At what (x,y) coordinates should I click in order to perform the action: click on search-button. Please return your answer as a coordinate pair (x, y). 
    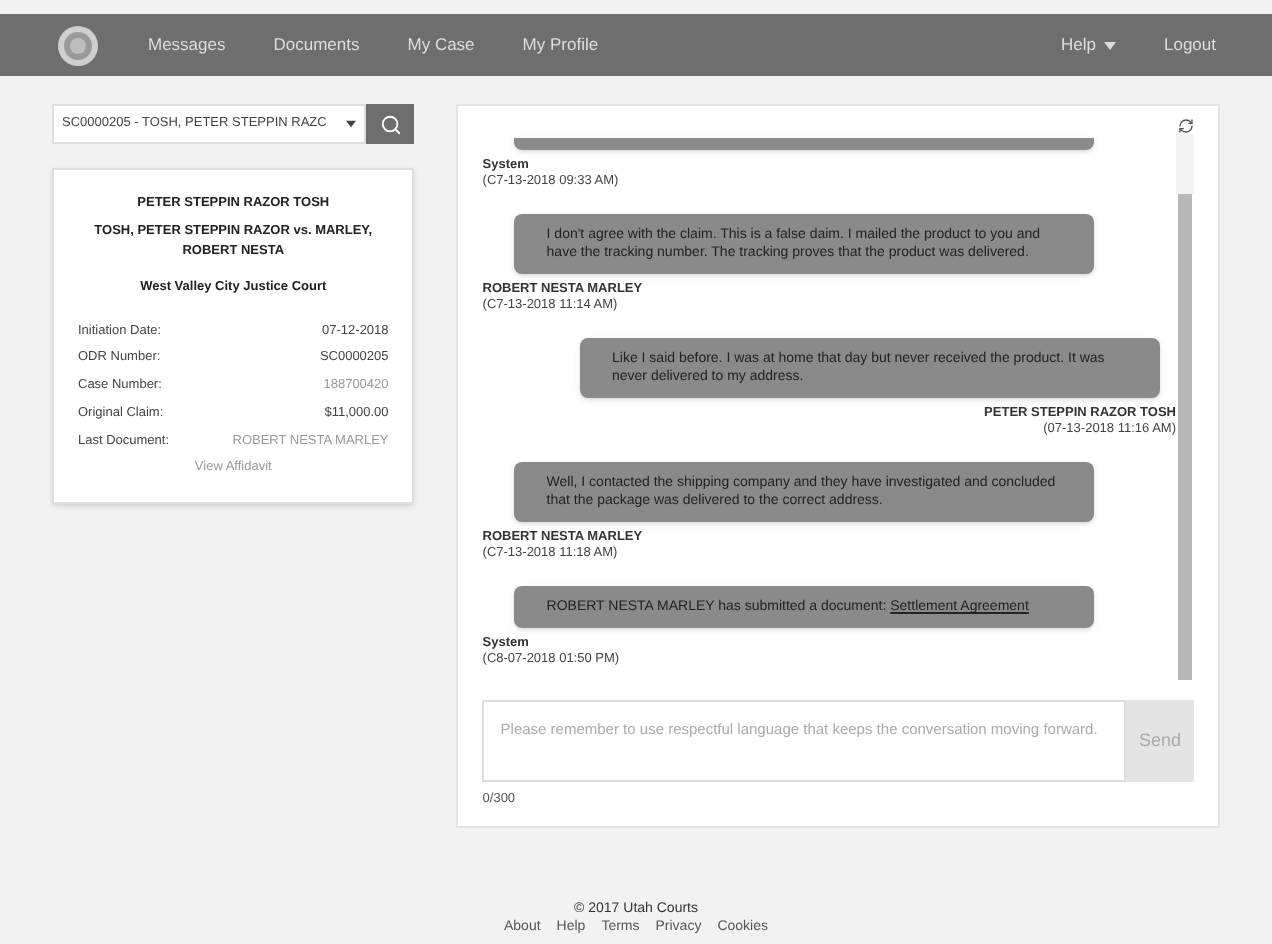
    Looking at the image, I should click on (390, 124).